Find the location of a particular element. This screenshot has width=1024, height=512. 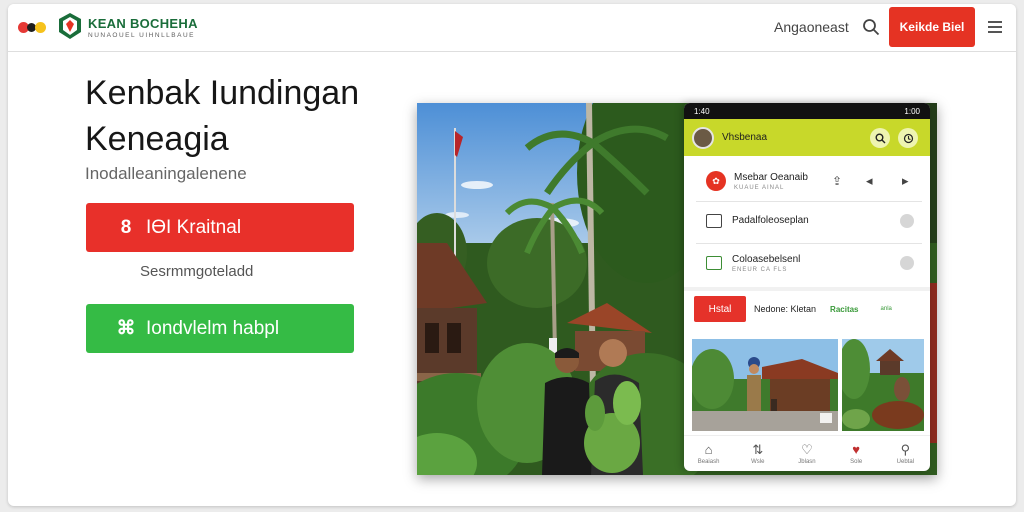

heart-icon: ♡ is located at coordinates (807, 449).